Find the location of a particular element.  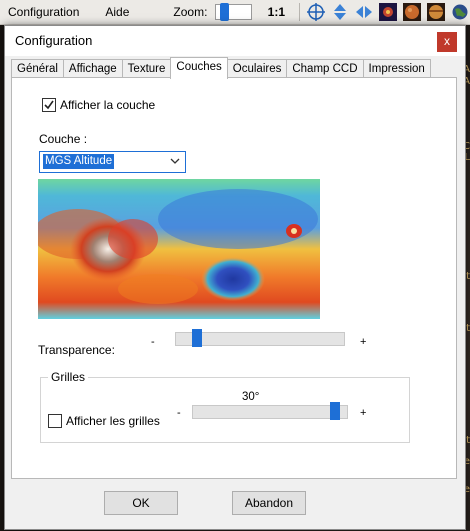

toolbar-icons is located at coordinates (383, 12).